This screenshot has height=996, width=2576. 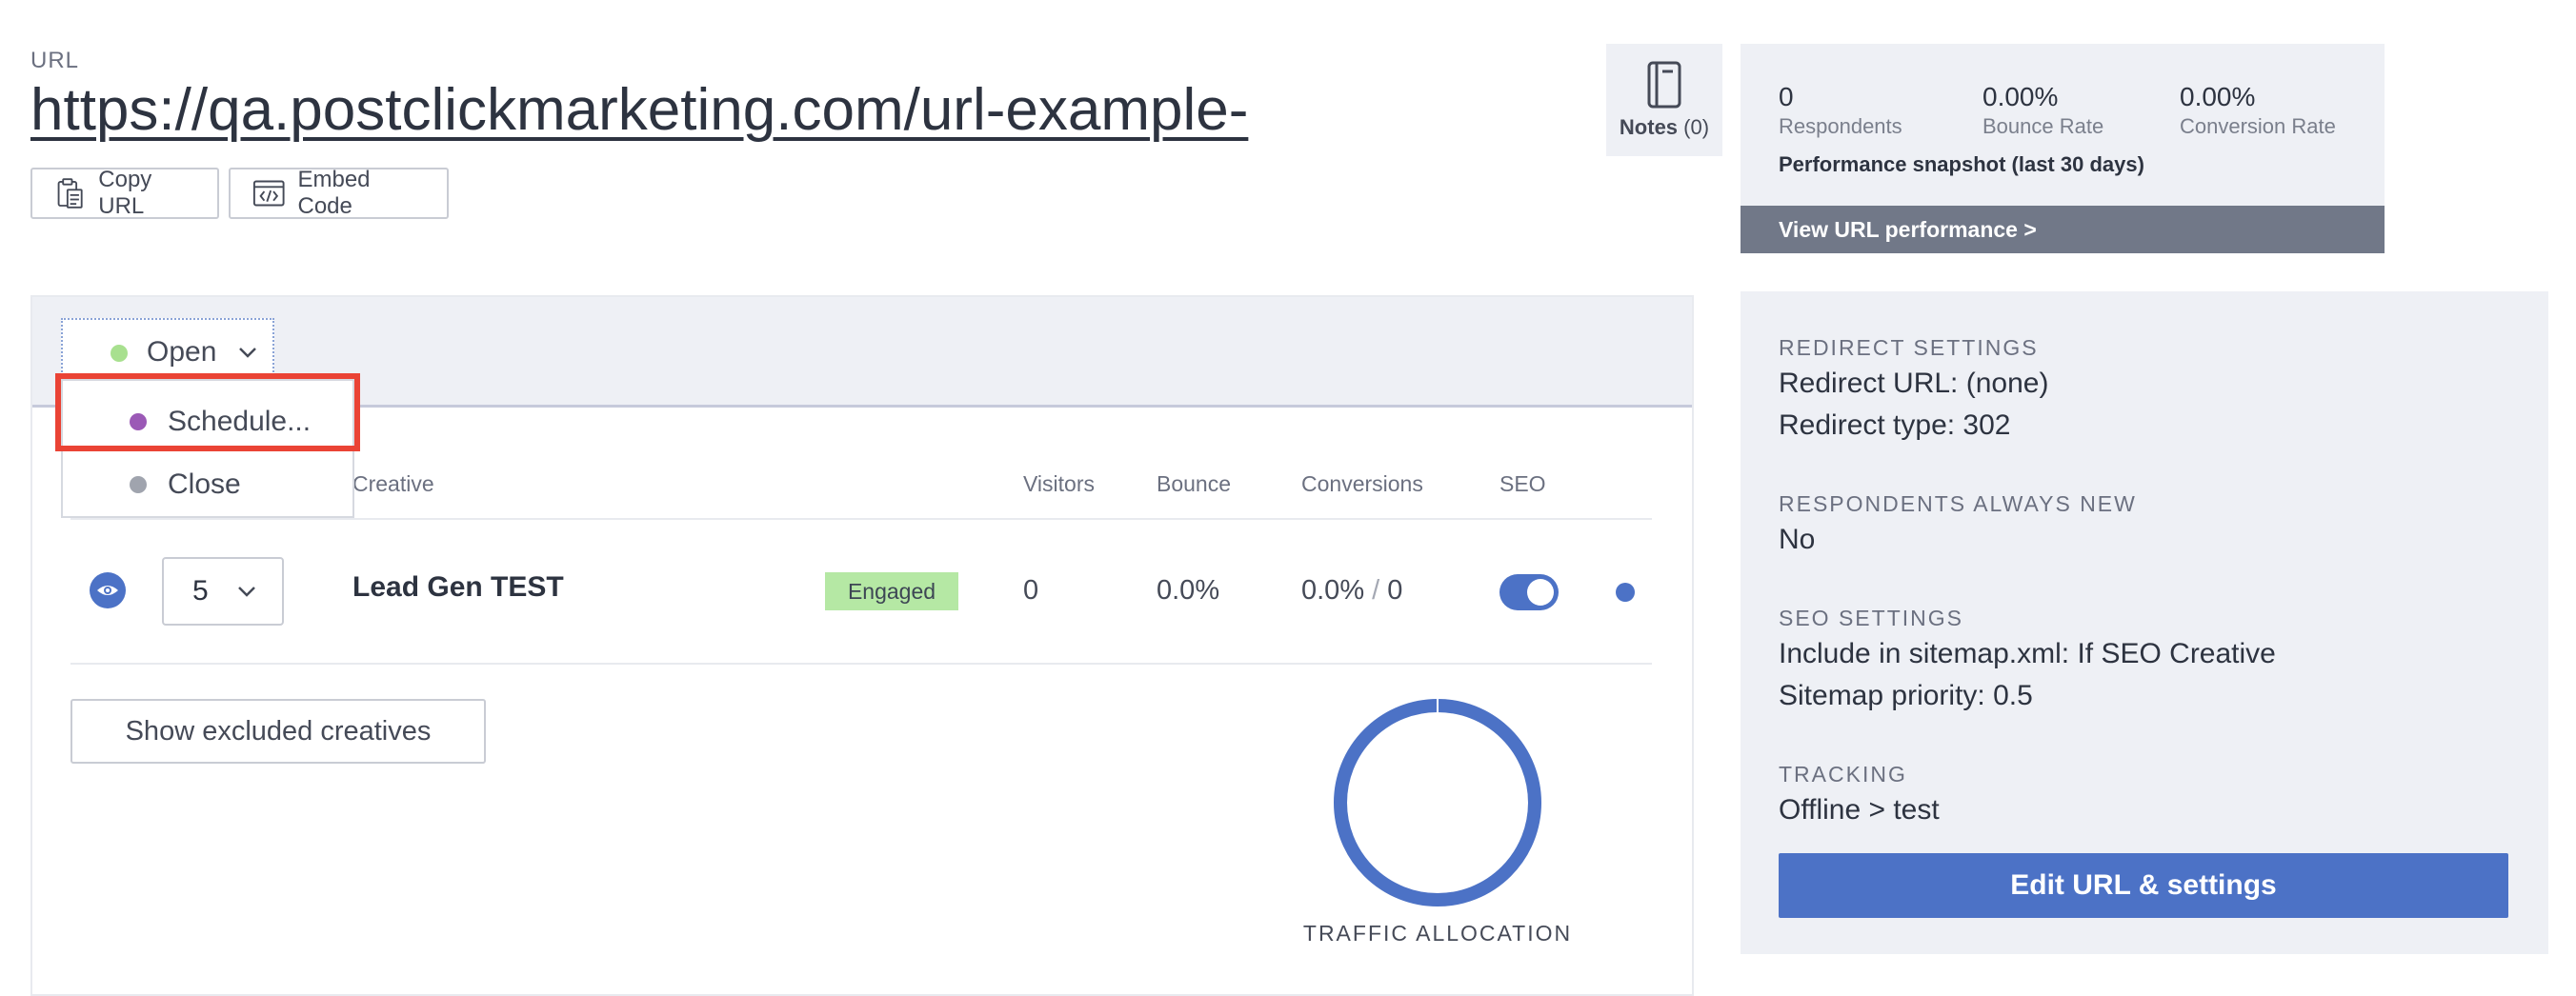 I want to click on url-label: URL, so click(x=55, y=60).